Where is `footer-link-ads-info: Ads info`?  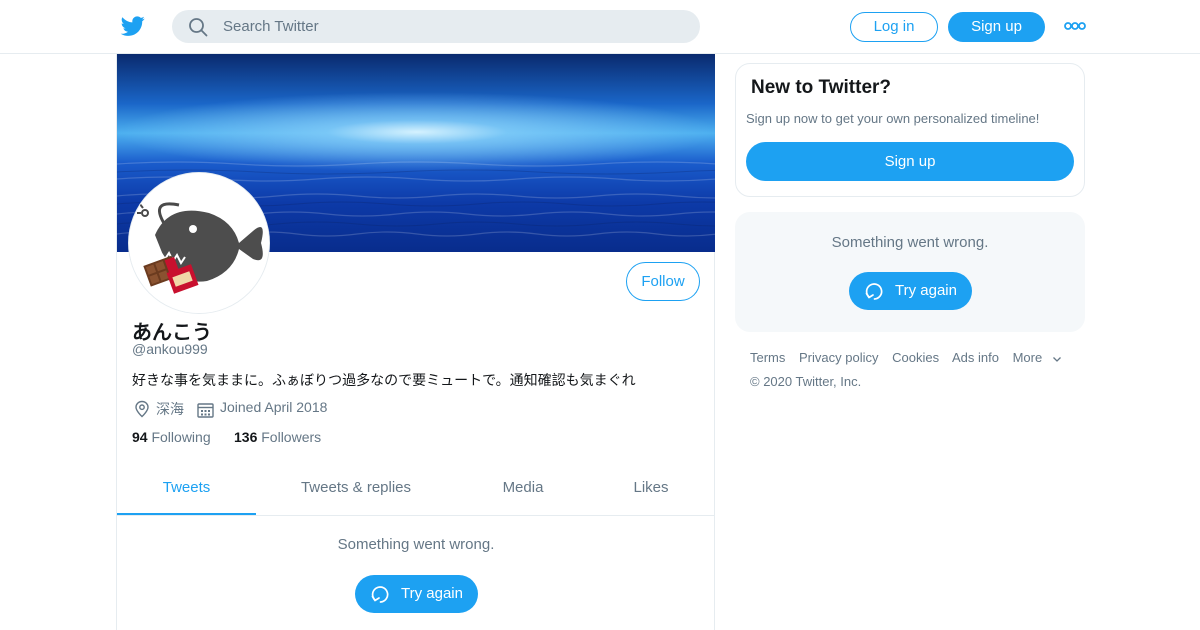 footer-link-ads-info: Ads info is located at coordinates (975, 357).